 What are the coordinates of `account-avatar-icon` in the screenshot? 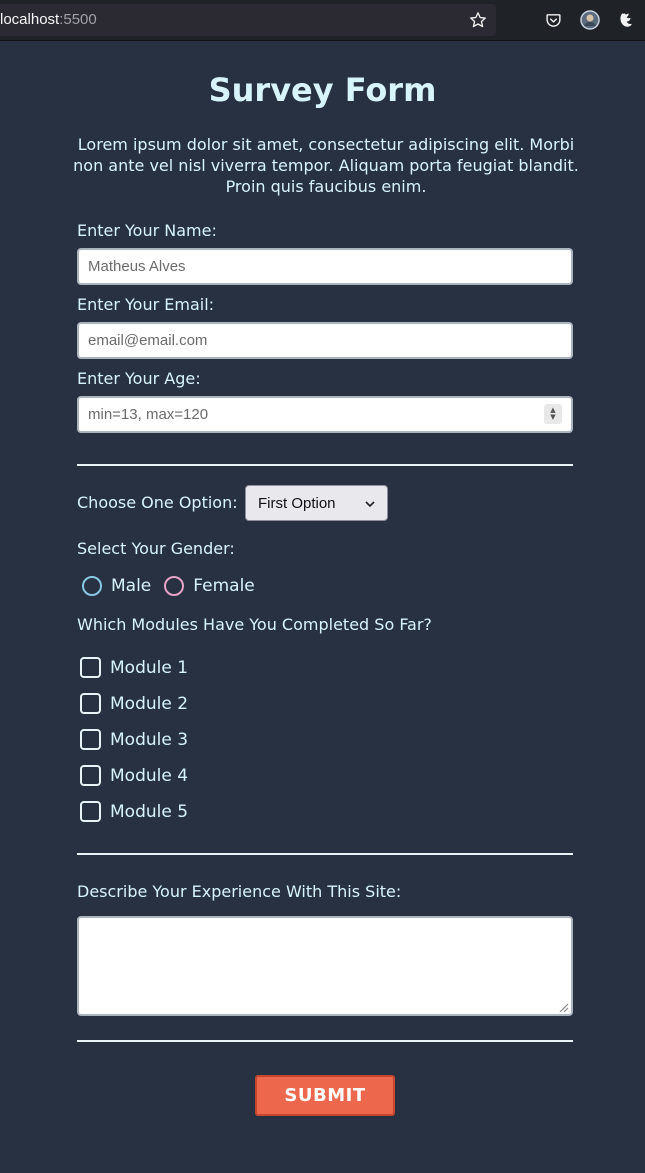 It's located at (590, 20).